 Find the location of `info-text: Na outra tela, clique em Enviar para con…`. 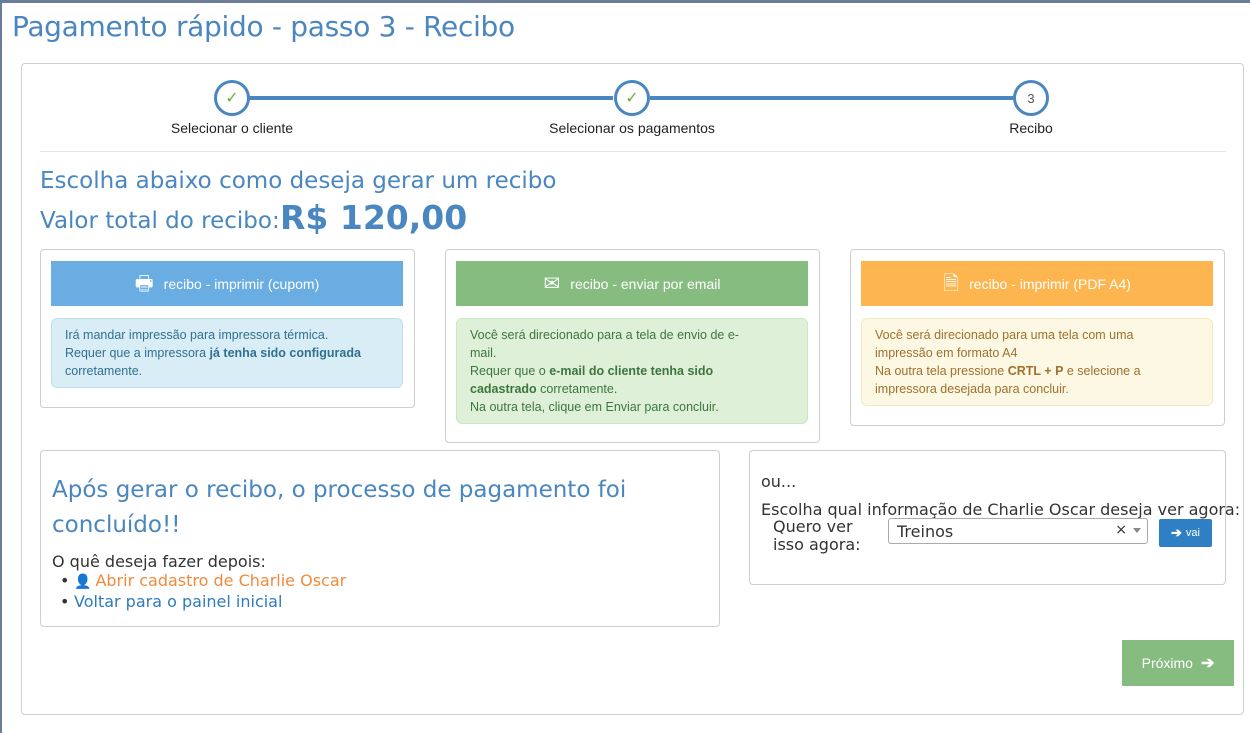

info-text: Na outra tela, clique em Enviar para con… is located at coordinates (594, 407).